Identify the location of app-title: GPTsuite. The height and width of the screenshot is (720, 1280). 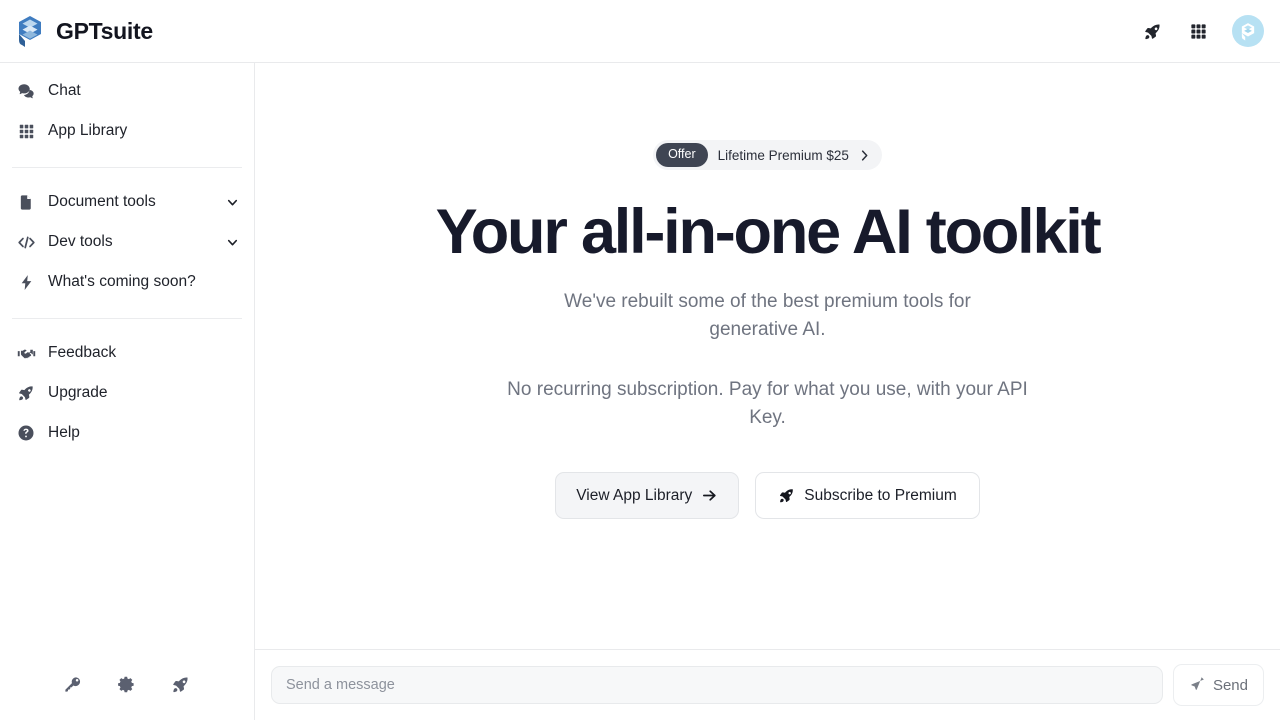
(104, 30).